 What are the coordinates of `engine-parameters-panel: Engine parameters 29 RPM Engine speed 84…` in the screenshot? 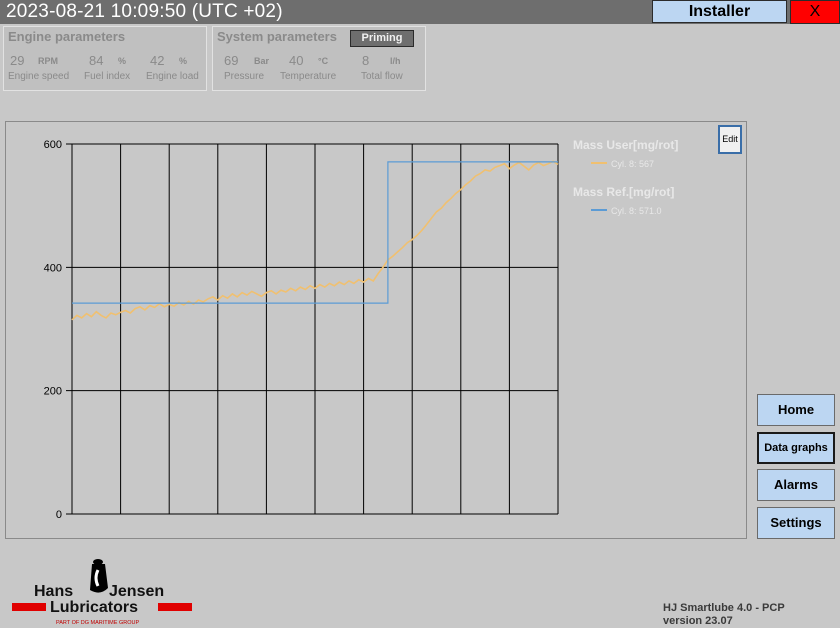 It's located at (105, 58).